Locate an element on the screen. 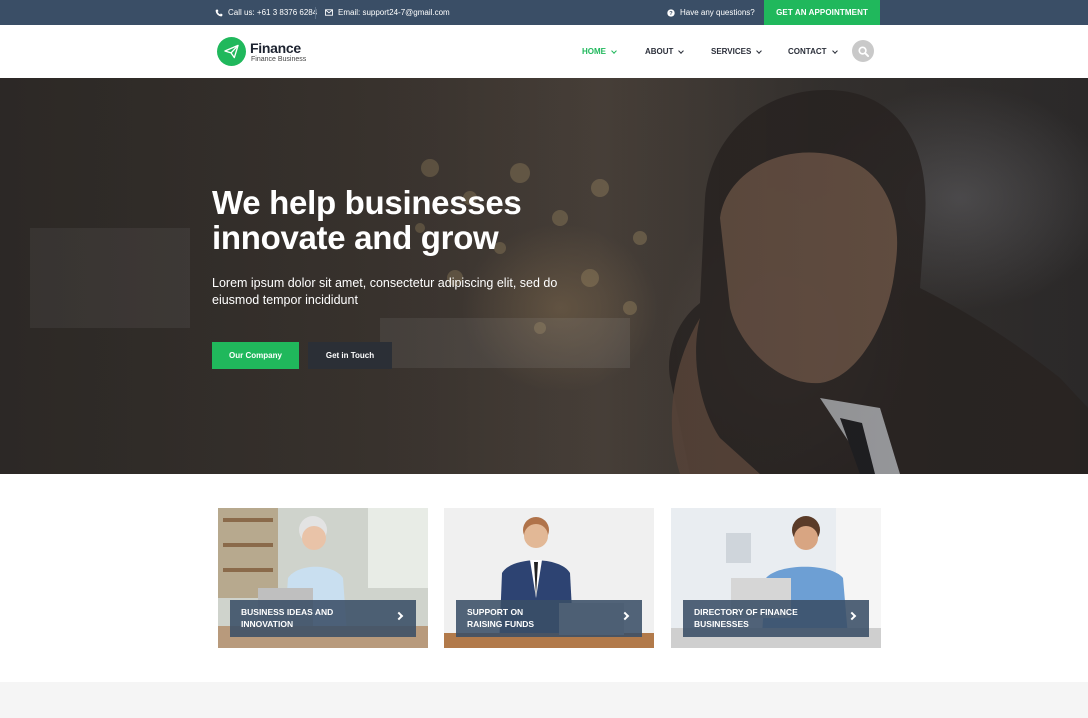 The height and width of the screenshot is (718, 1088). card-caption-line2: INNOVATION is located at coordinates (267, 624).